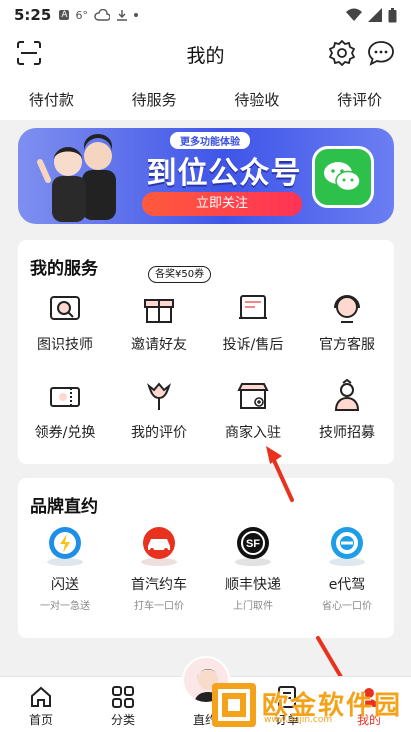 This screenshot has width=411, height=732. What do you see at coordinates (40, 720) in the screenshot?
I see `tab-label: 首页` at bounding box center [40, 720].